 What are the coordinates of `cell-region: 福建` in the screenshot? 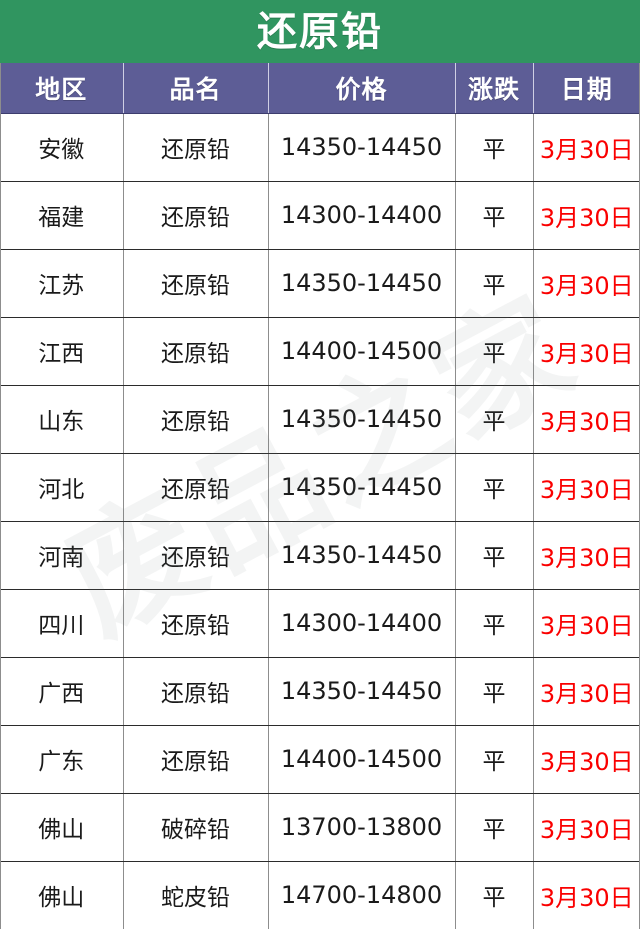 It's located at (62, 215).